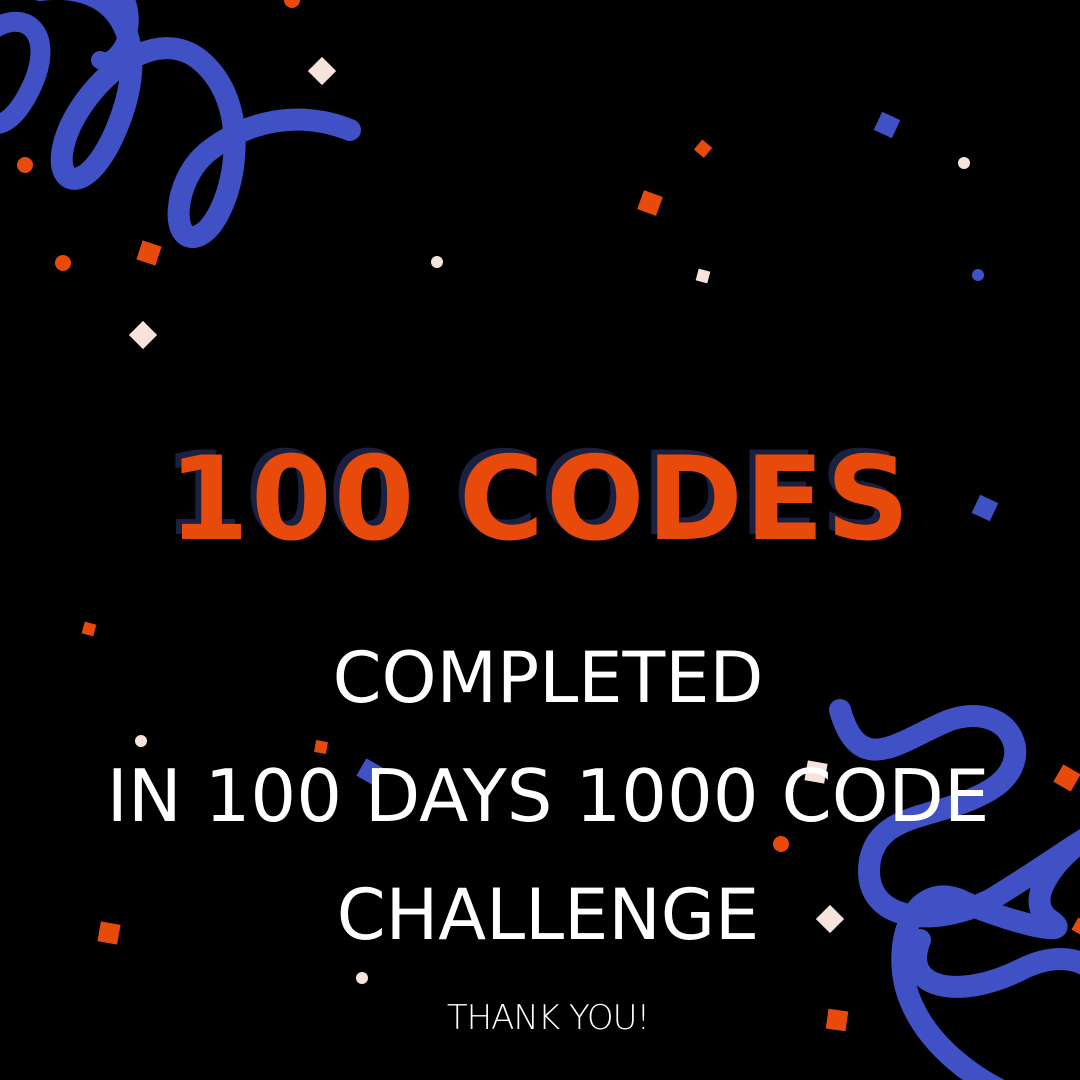  Describe the element at coordinates (548, 678) in the screenshot. I see `subtitle-line-completed: COMPLETED` at that location.